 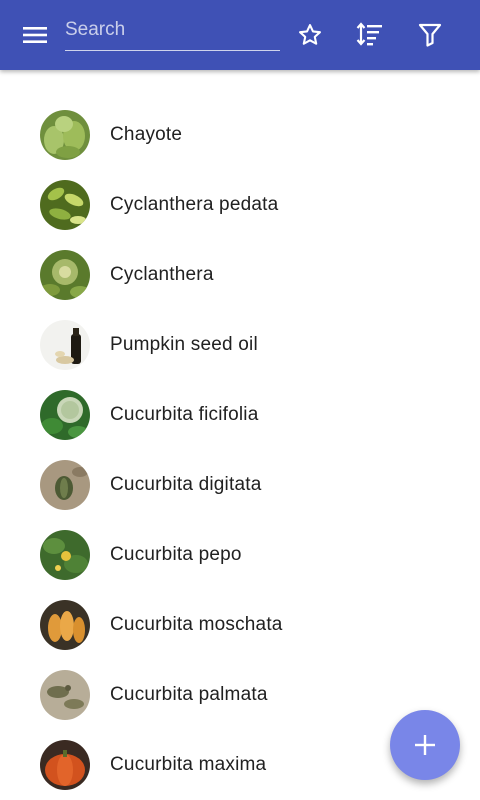 I want to click on list-item: Cucurbita moschata, so click(x=240, y=625).